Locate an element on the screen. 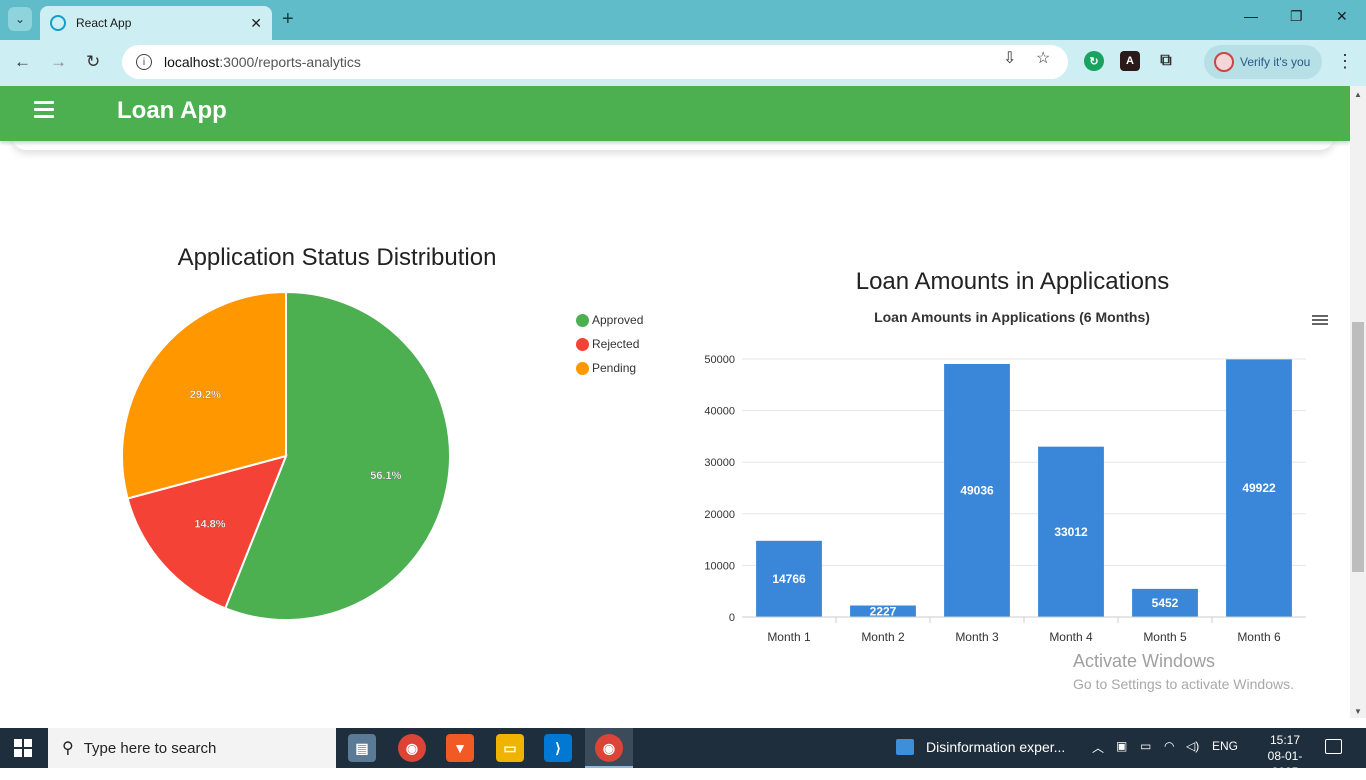 Image resolution: width=1366 pixels, height=780 pixels. close-window-button: ✕ is located at coordinates (1342, 16).